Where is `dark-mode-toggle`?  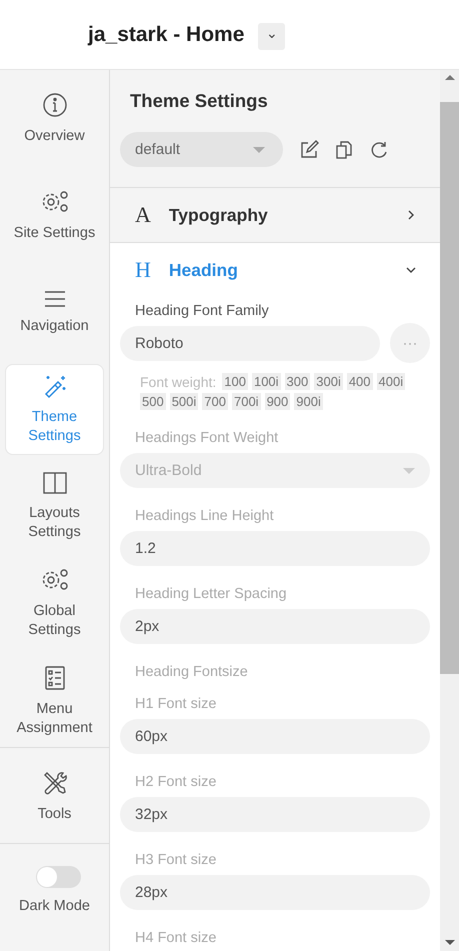 dark-mode-toggle is located at coordinates (58, 877).